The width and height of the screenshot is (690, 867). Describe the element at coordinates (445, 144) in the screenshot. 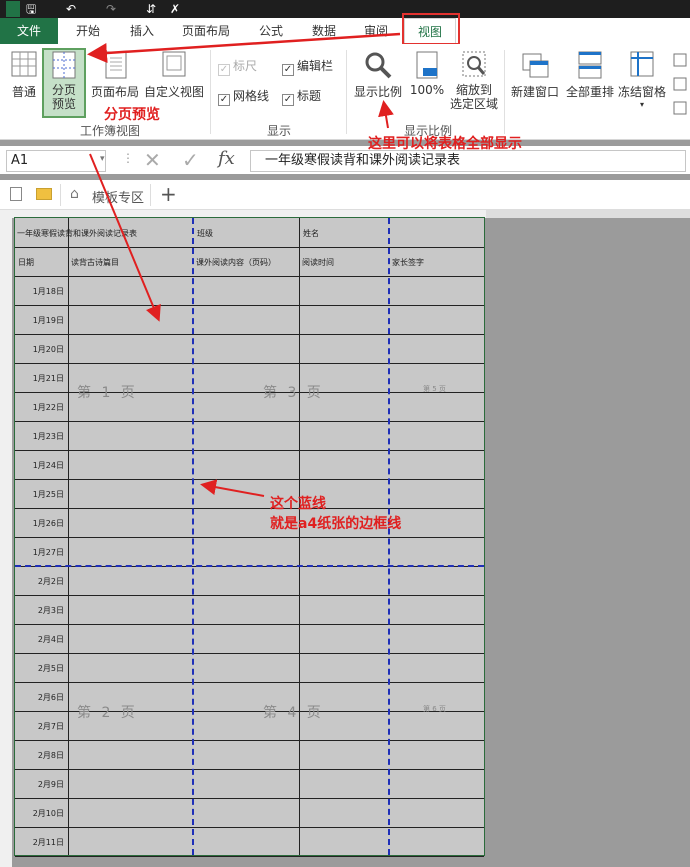

I see `zoom-hint-annotation: 这里可以将表格全部显示` at that location.